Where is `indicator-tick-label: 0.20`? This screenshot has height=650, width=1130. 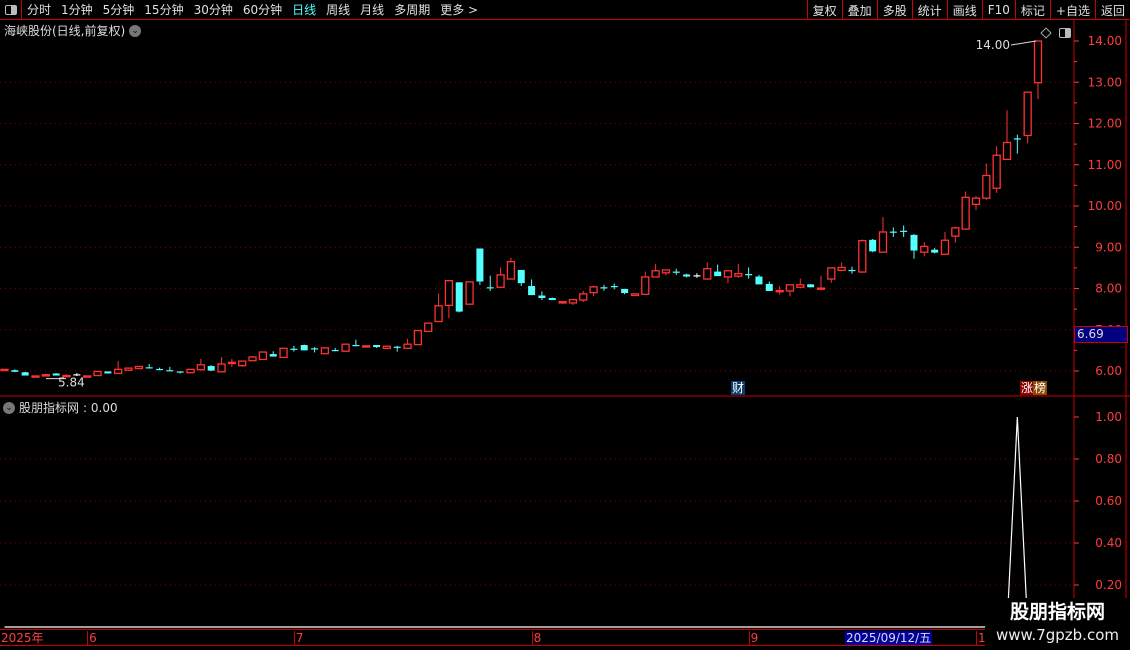 indicator-tick-label: 0.20 is located at coordinates (1108, 585).